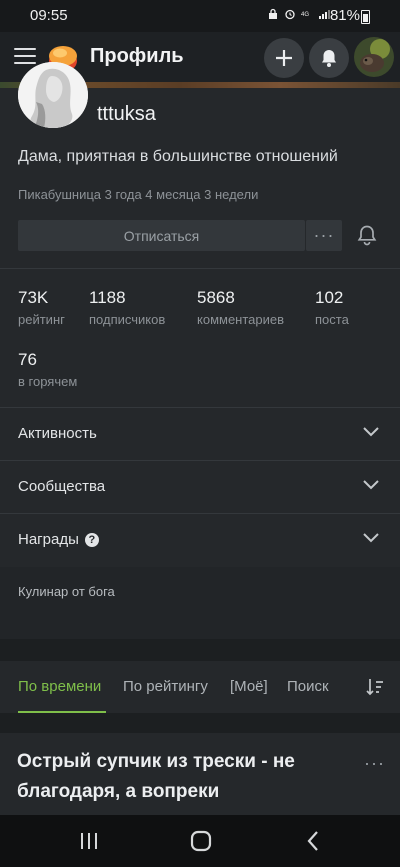 This screenshot has width=400, height=867. What do you see at coordinates (89, 841) in the screenshot?
I see `recent-apps-icon` at bounding box center [89, 841].